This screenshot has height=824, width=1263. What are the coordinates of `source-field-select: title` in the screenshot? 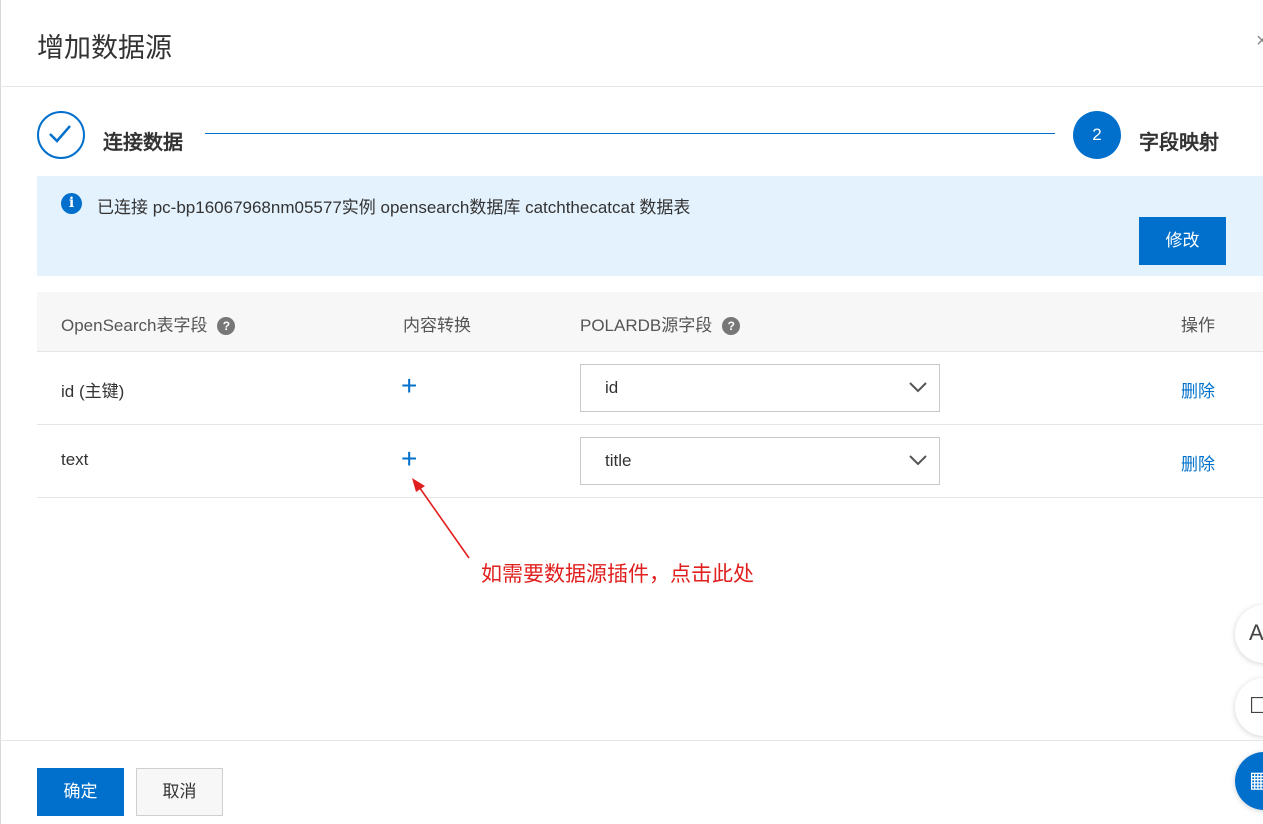 It's located at (760, 461).